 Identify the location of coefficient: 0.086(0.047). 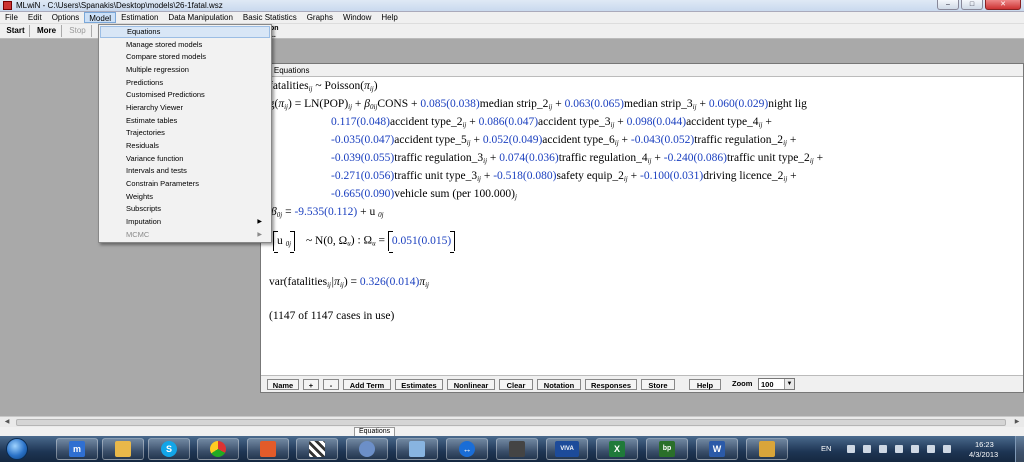
(508, 122).